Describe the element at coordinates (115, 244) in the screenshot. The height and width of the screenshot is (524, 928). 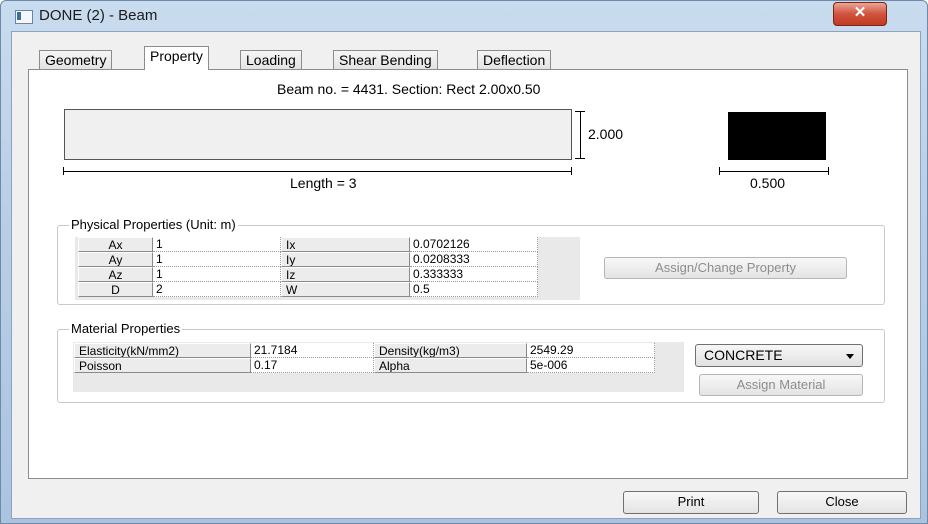
I see `grid-key-ax: Ax` at that location.